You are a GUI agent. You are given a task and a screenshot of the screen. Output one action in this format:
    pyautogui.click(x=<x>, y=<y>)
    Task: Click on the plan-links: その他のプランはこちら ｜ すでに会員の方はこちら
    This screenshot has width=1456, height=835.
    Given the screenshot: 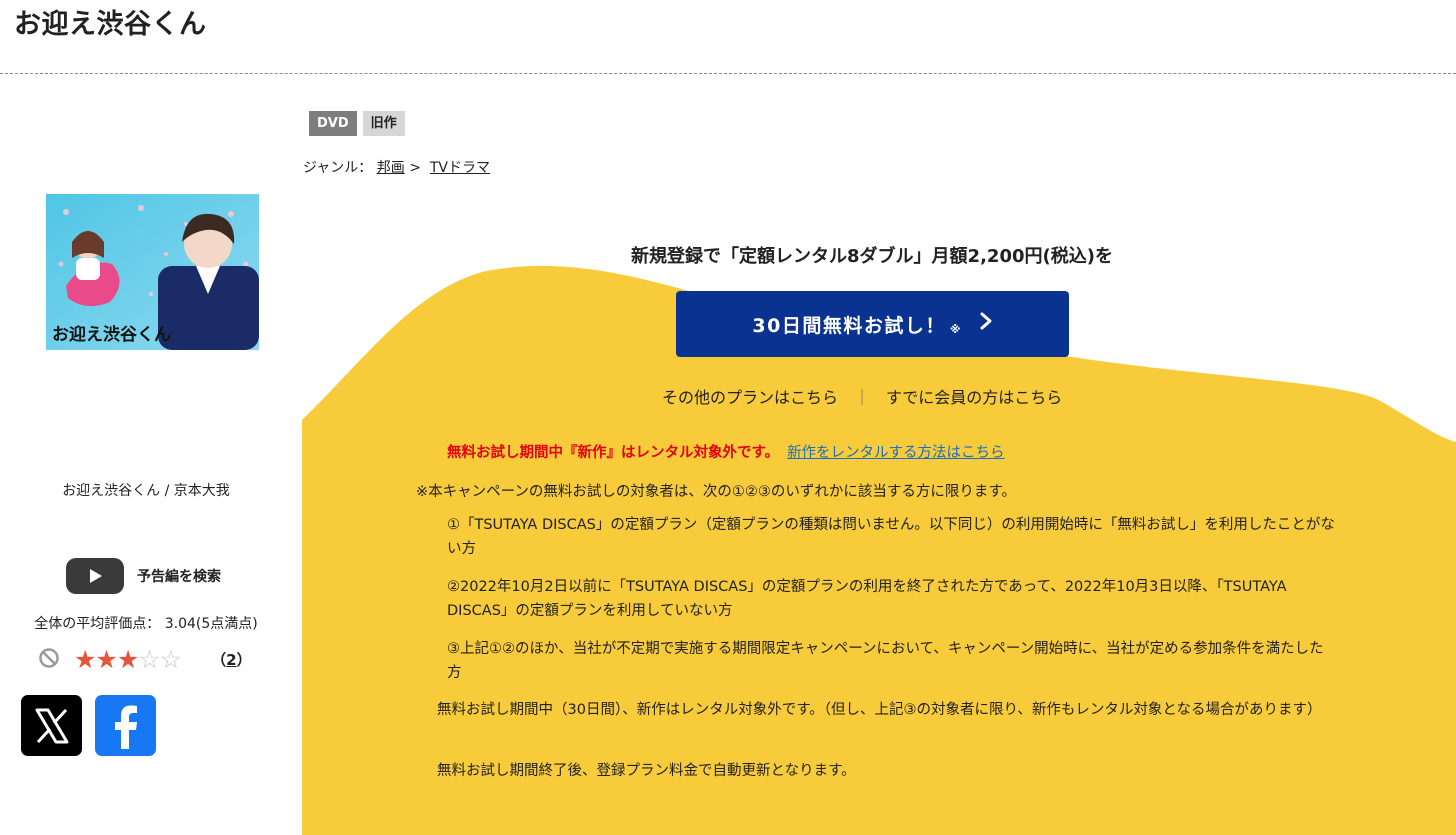 What is the action you would take?
    pyautogui.click(x=862, y=396)
    